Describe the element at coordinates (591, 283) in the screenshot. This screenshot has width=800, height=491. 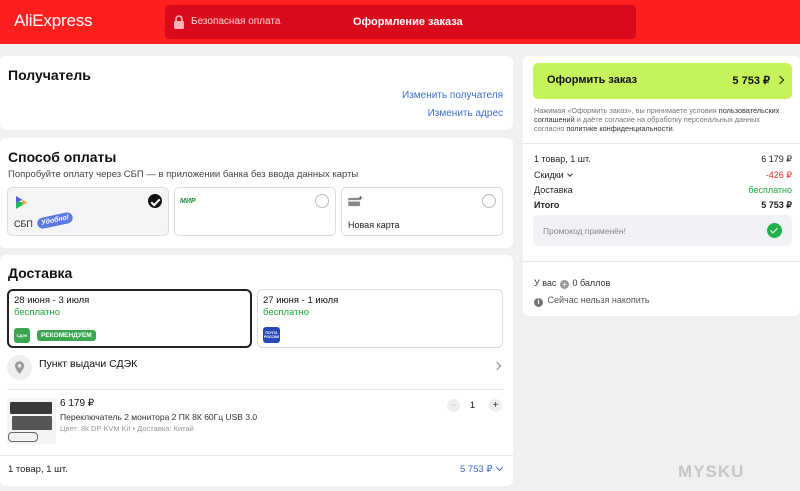
I see `points-value: 0 баллов` at that location.